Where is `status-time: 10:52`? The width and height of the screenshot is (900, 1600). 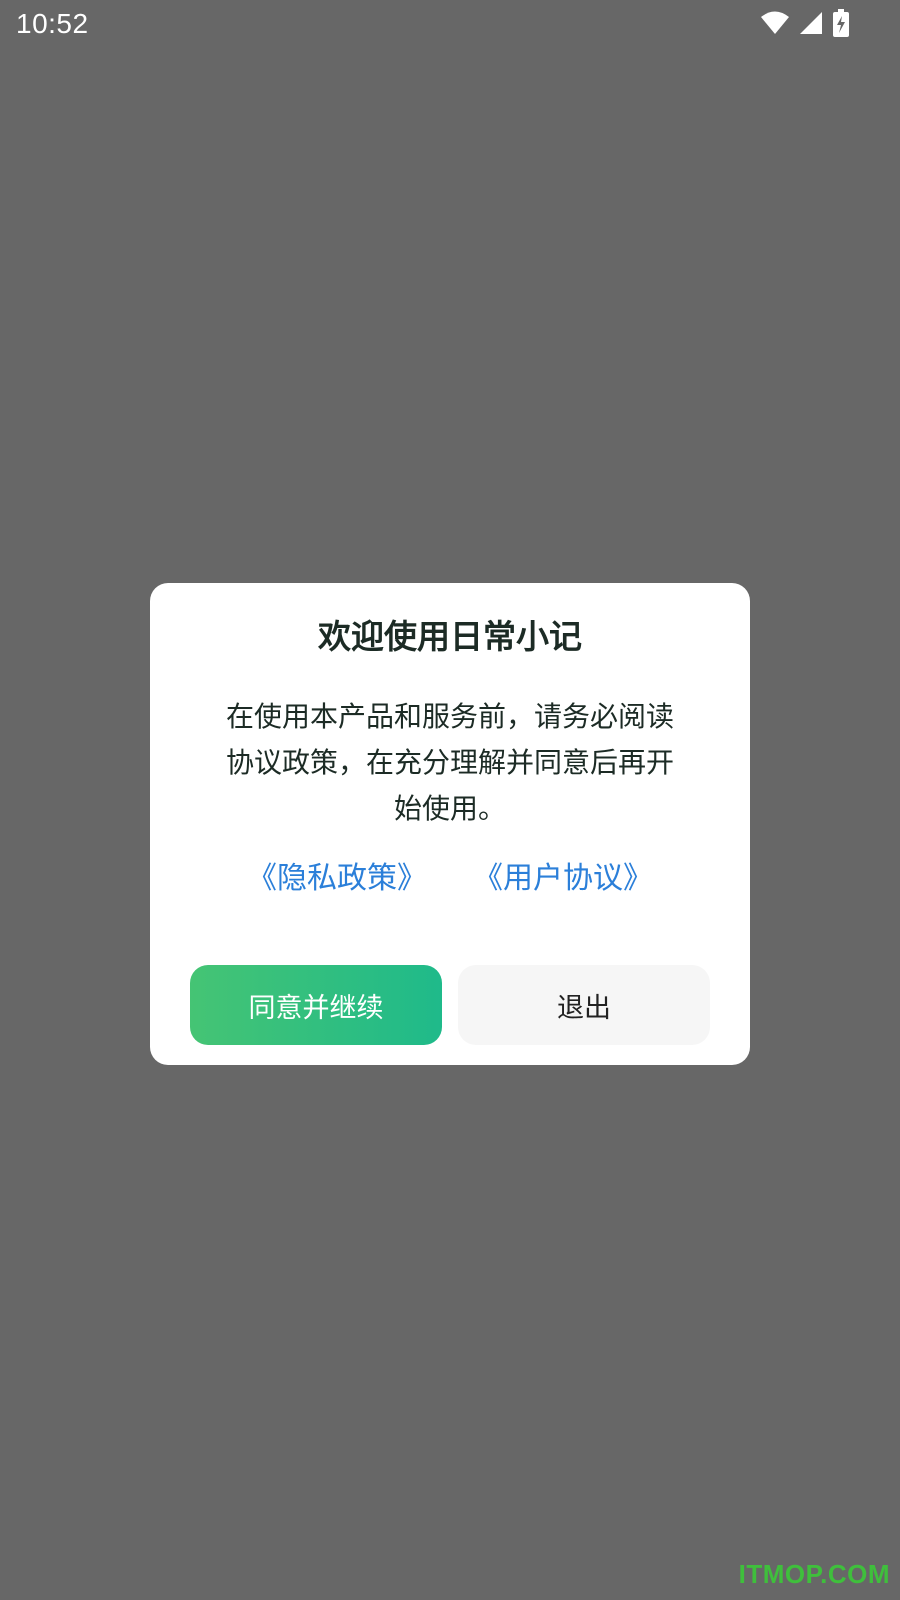
status-time: 10:52 is located at coordinates (52, 23).